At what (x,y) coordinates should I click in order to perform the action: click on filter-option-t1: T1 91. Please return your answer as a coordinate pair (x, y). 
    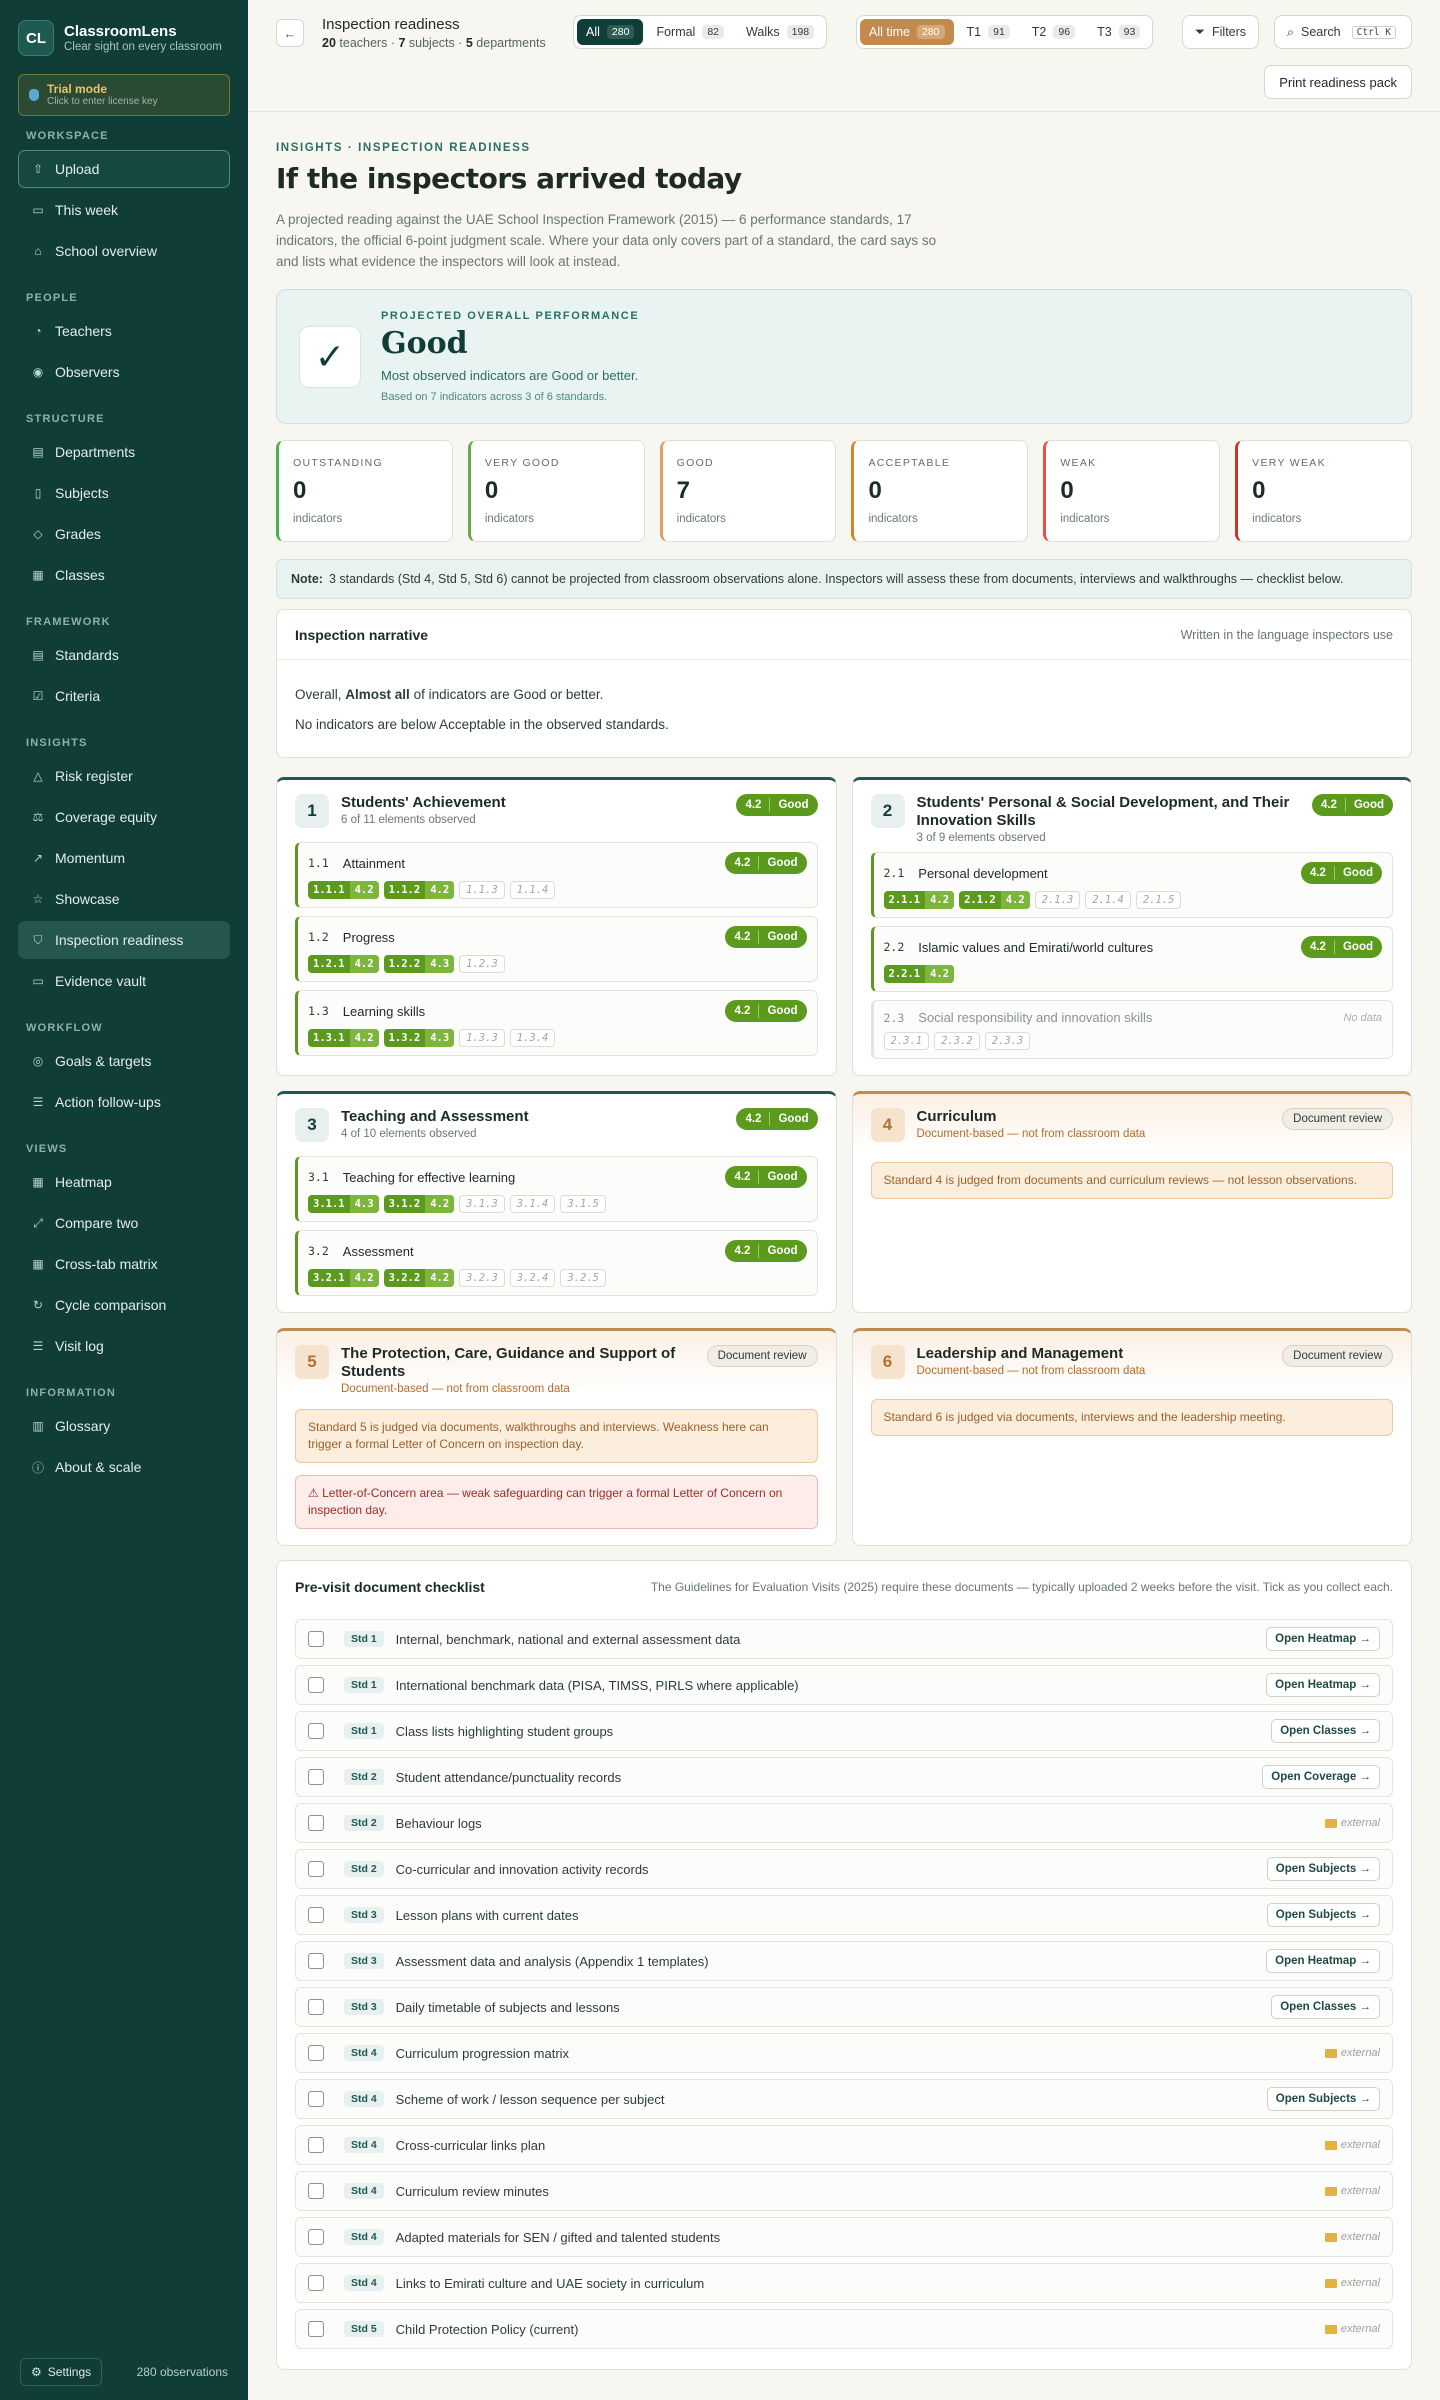
    Looking at the image, I should click on (988, 32).